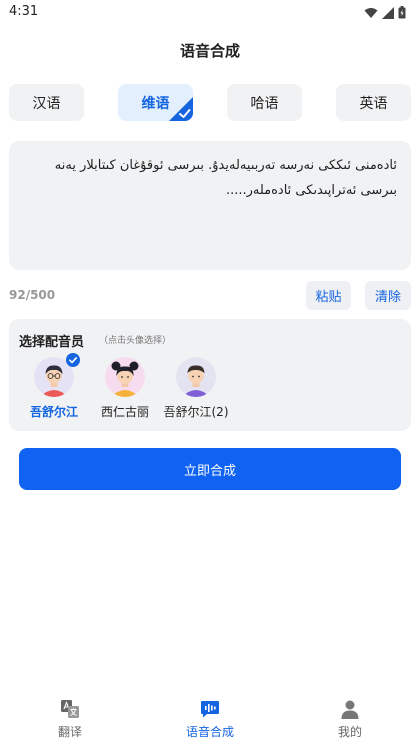  I want to click on tab-english: 英语, so click(373, 102).